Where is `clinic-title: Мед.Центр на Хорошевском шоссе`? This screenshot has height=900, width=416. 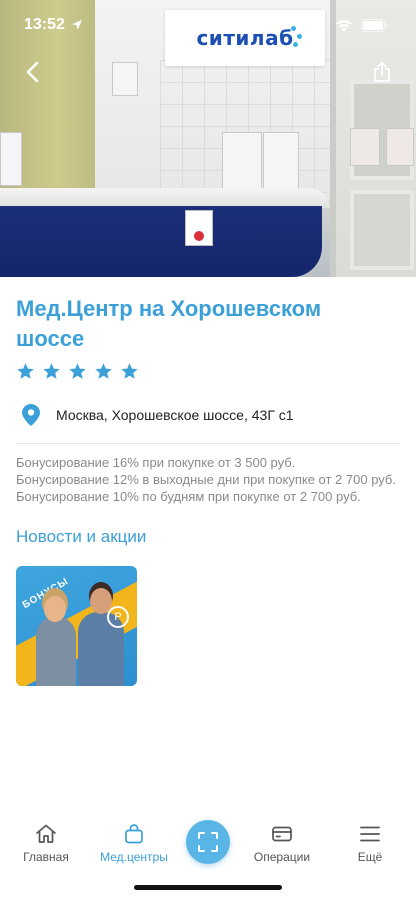 clinic-title: Мед.Центр на Хорошевском шоссе is located at coordinates (169, 323).